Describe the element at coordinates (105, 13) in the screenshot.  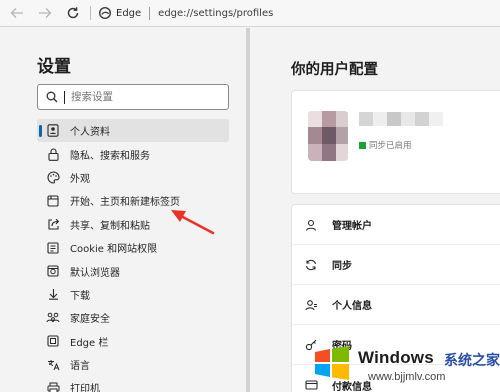
I see `edge-logo-icon` at that location.